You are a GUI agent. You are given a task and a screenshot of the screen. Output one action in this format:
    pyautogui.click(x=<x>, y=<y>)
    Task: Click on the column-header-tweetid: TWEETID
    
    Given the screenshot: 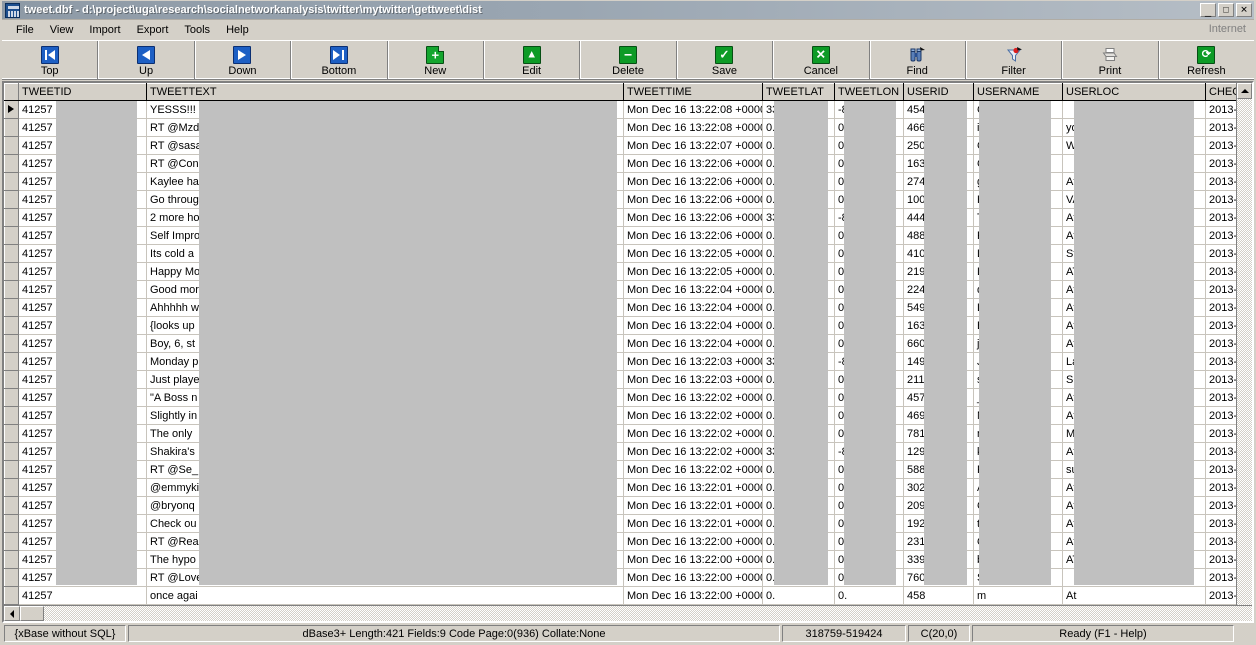 What is the action you would take?
    pyautogui.click(x=82, y=92)
    